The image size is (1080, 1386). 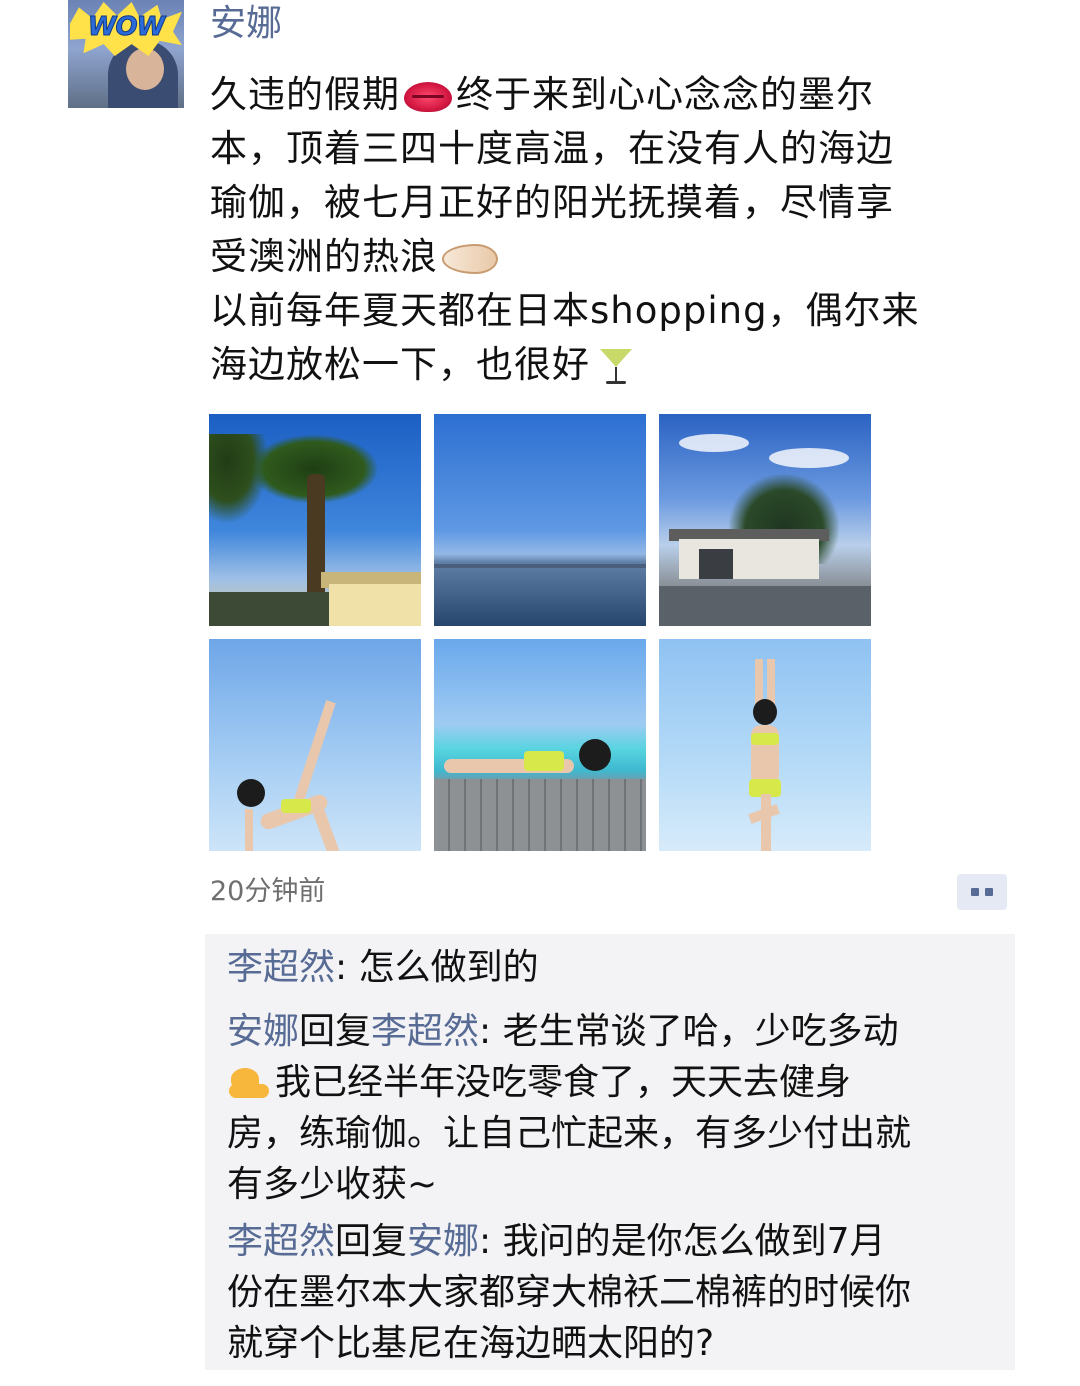 What do you see at coordinates (700, 1031) in the screenshot?
I see `comment-text: 老生常谈了哈，少吃多动` at bounding box center [700, 1031].